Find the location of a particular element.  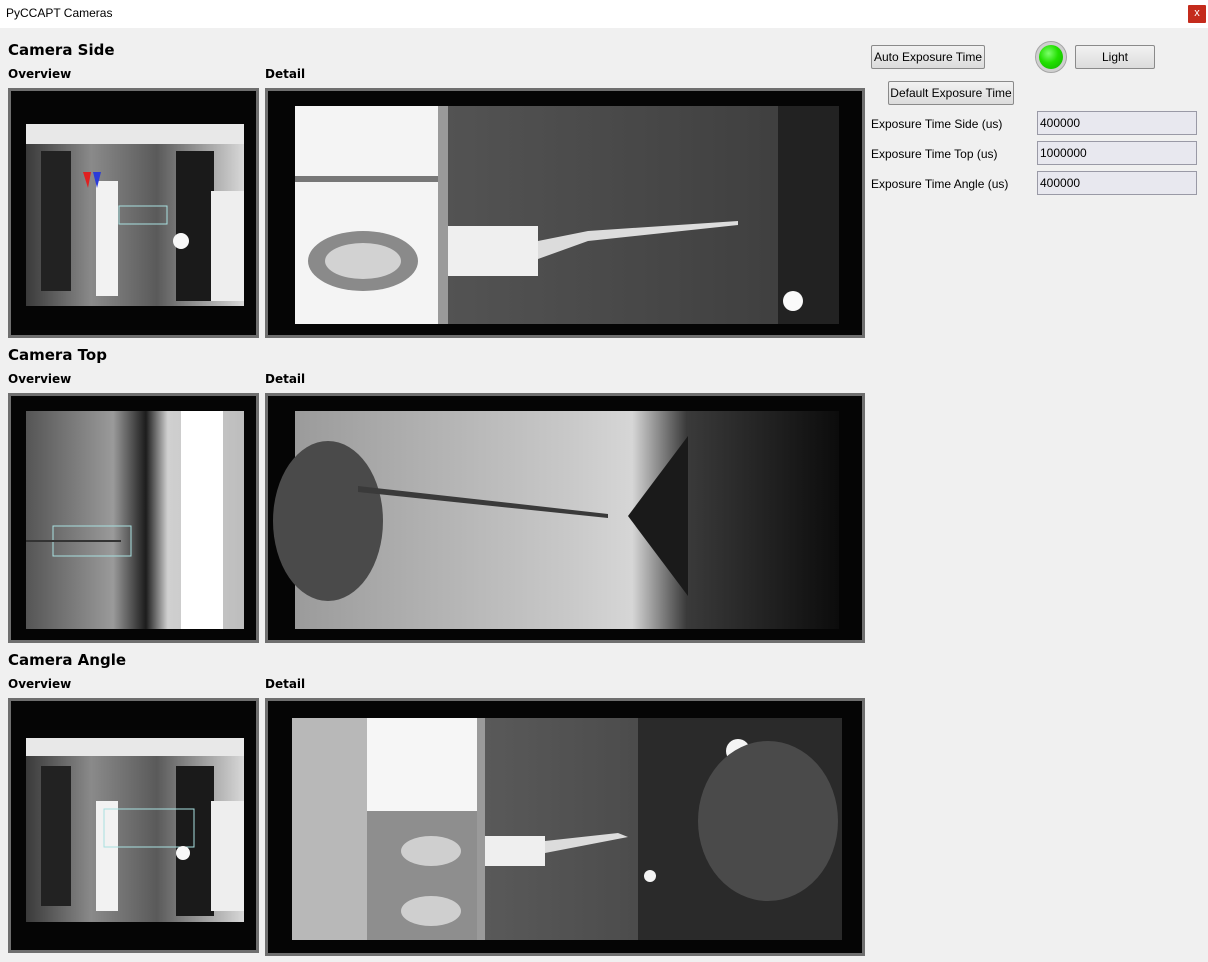

light-status-indicator is located at coordinates (1051, 57).